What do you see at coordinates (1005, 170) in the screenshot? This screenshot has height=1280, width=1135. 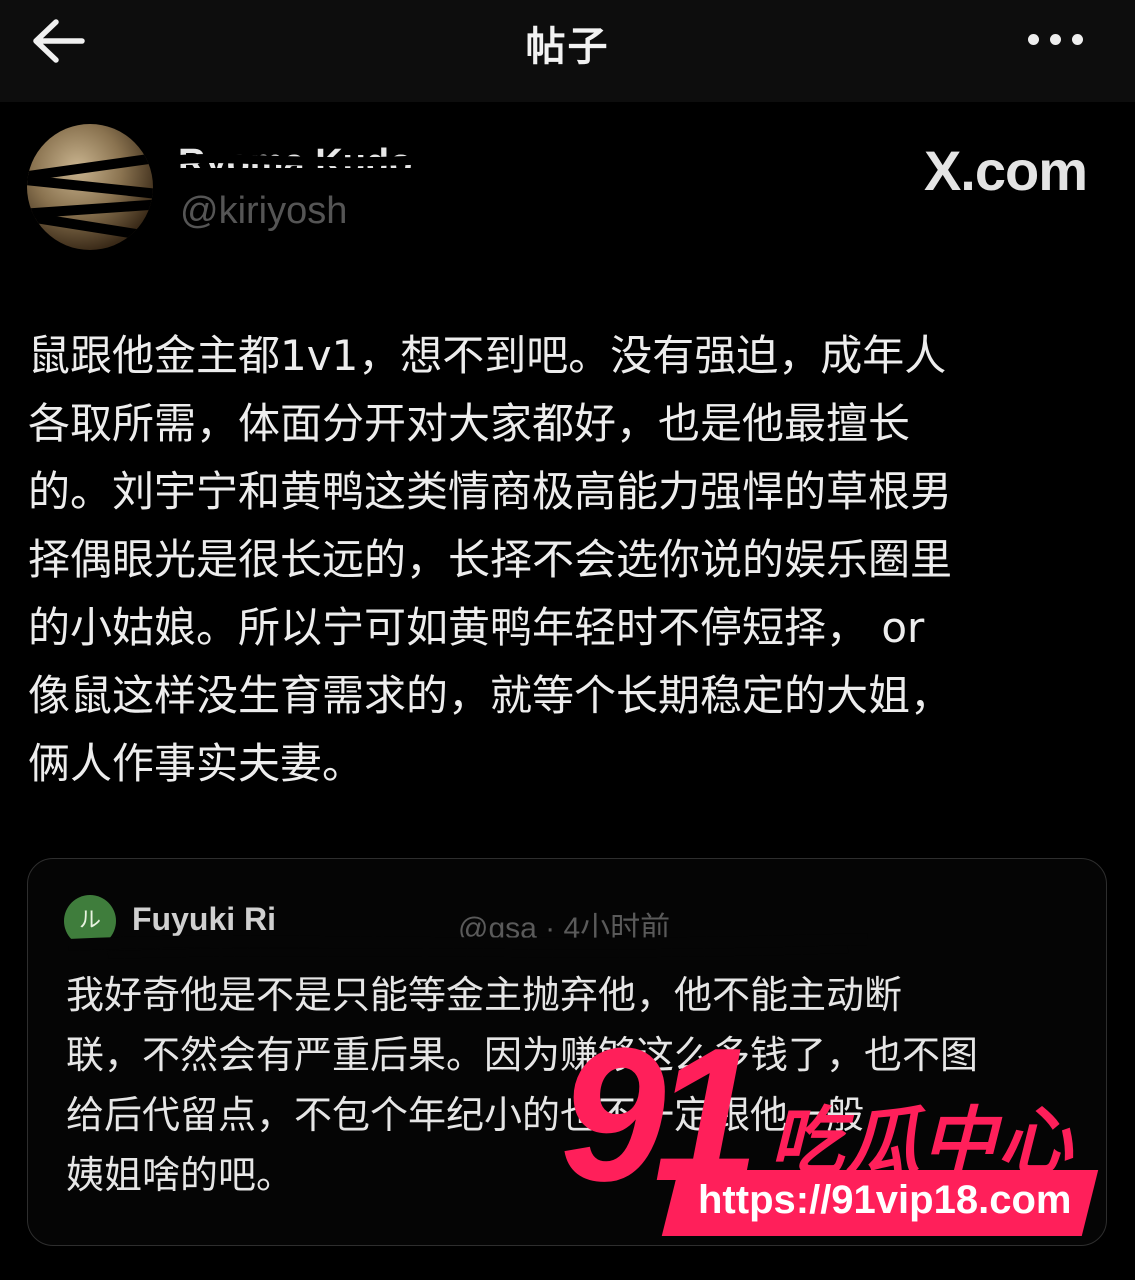 I see `x-logo-brand: X.com` at bounding box center [1005, 170].